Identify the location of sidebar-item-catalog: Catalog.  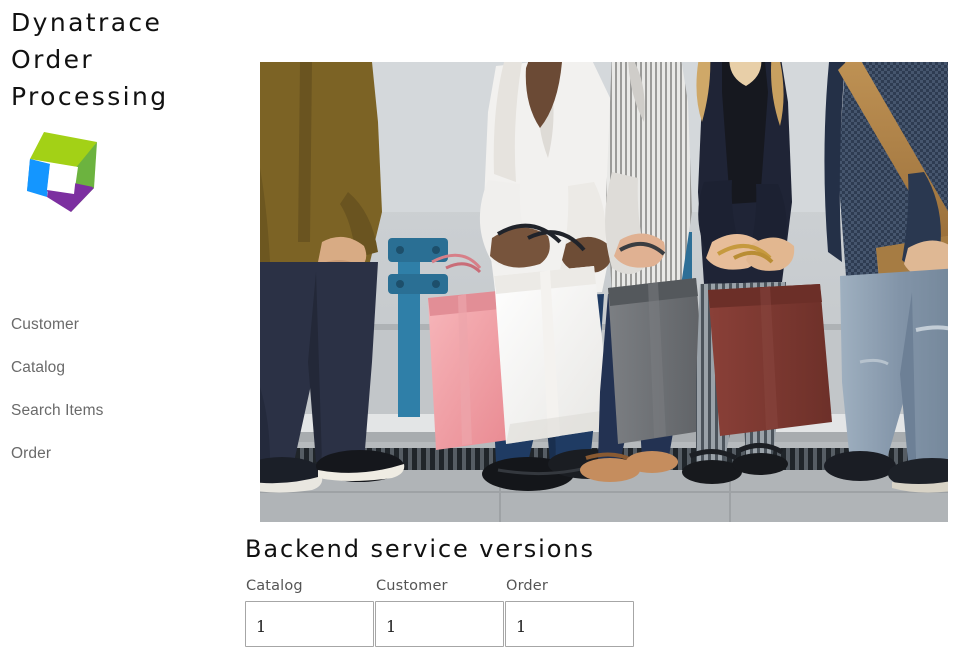
(125, 376).